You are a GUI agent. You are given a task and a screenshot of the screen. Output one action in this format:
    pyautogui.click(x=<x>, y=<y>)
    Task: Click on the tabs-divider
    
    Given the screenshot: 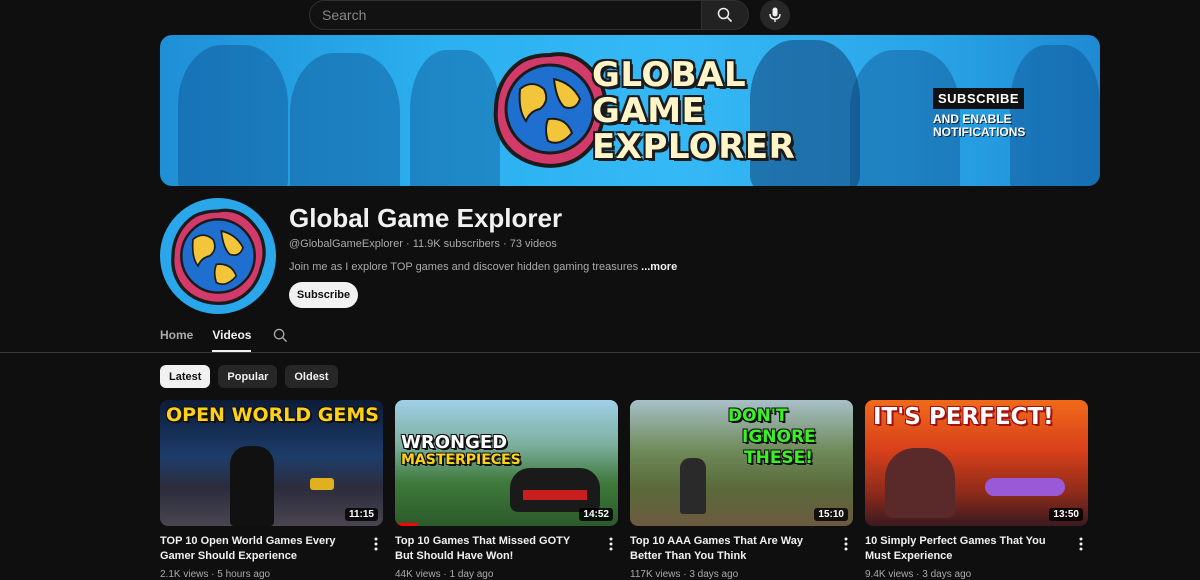 What is the action you would take?
    pyautogui.click(x=600, y=352)
    